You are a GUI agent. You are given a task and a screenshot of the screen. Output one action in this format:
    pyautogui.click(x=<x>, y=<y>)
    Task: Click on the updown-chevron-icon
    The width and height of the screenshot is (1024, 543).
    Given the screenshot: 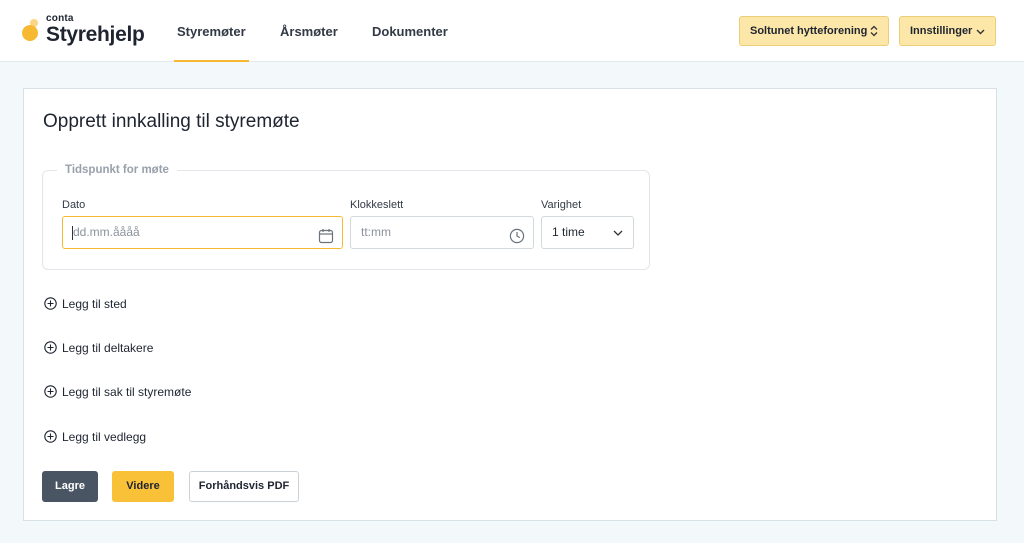 What is the action you would take?
    pyautogui.click(x=874, y=32)
    